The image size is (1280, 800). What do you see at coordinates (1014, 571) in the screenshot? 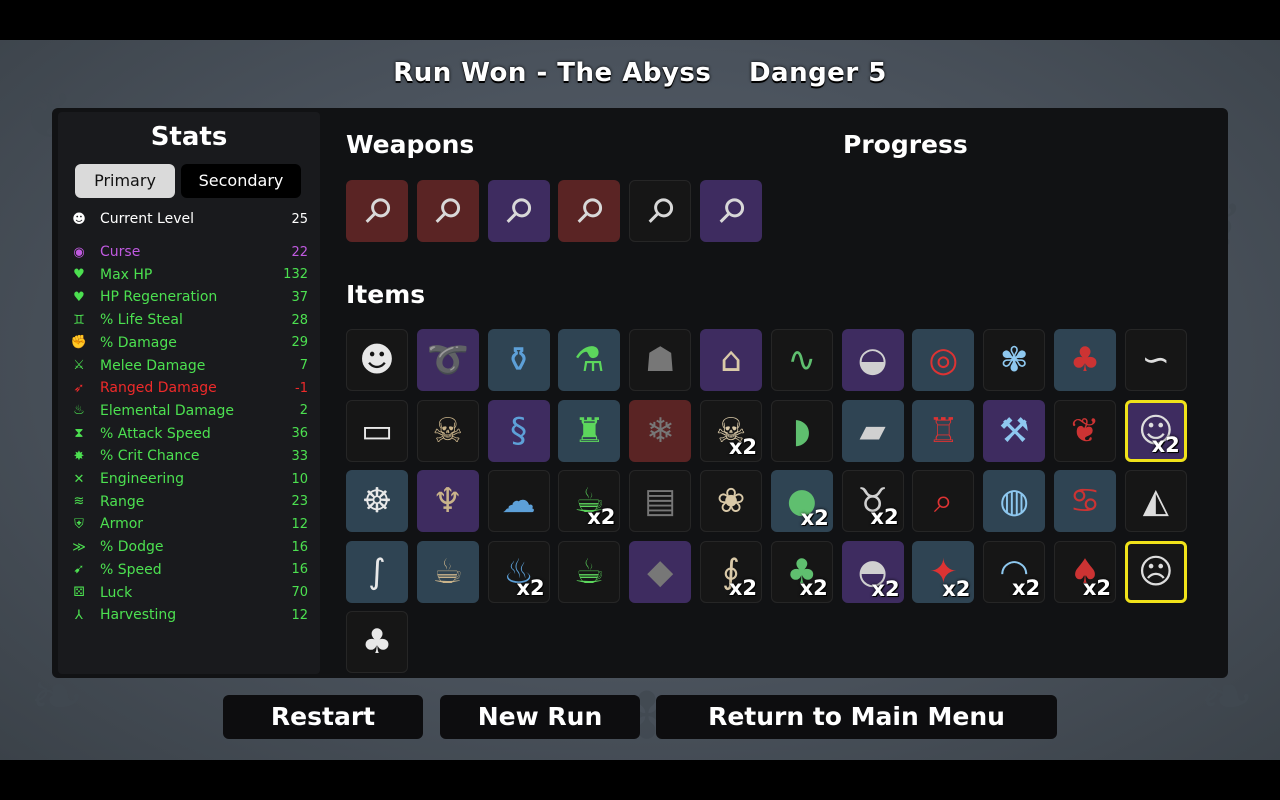
I see `item-slot: ◠ x2` at bounding box center [1014, 571].